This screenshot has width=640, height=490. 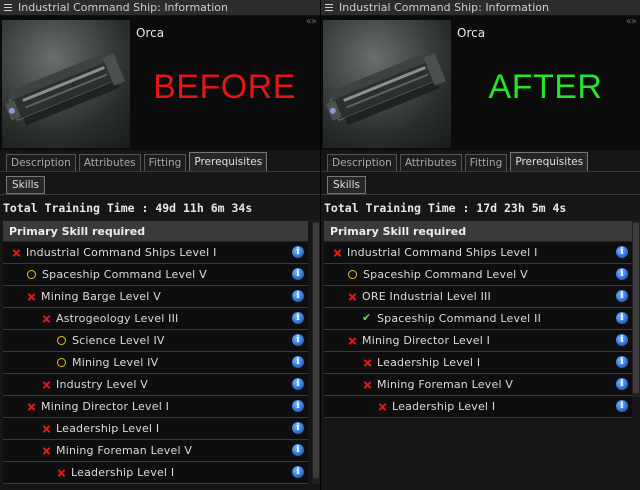 What do you see at coordinates (367, 317) in the screenshot?
I see `green-check-icon` at bounding box center [367, 317].